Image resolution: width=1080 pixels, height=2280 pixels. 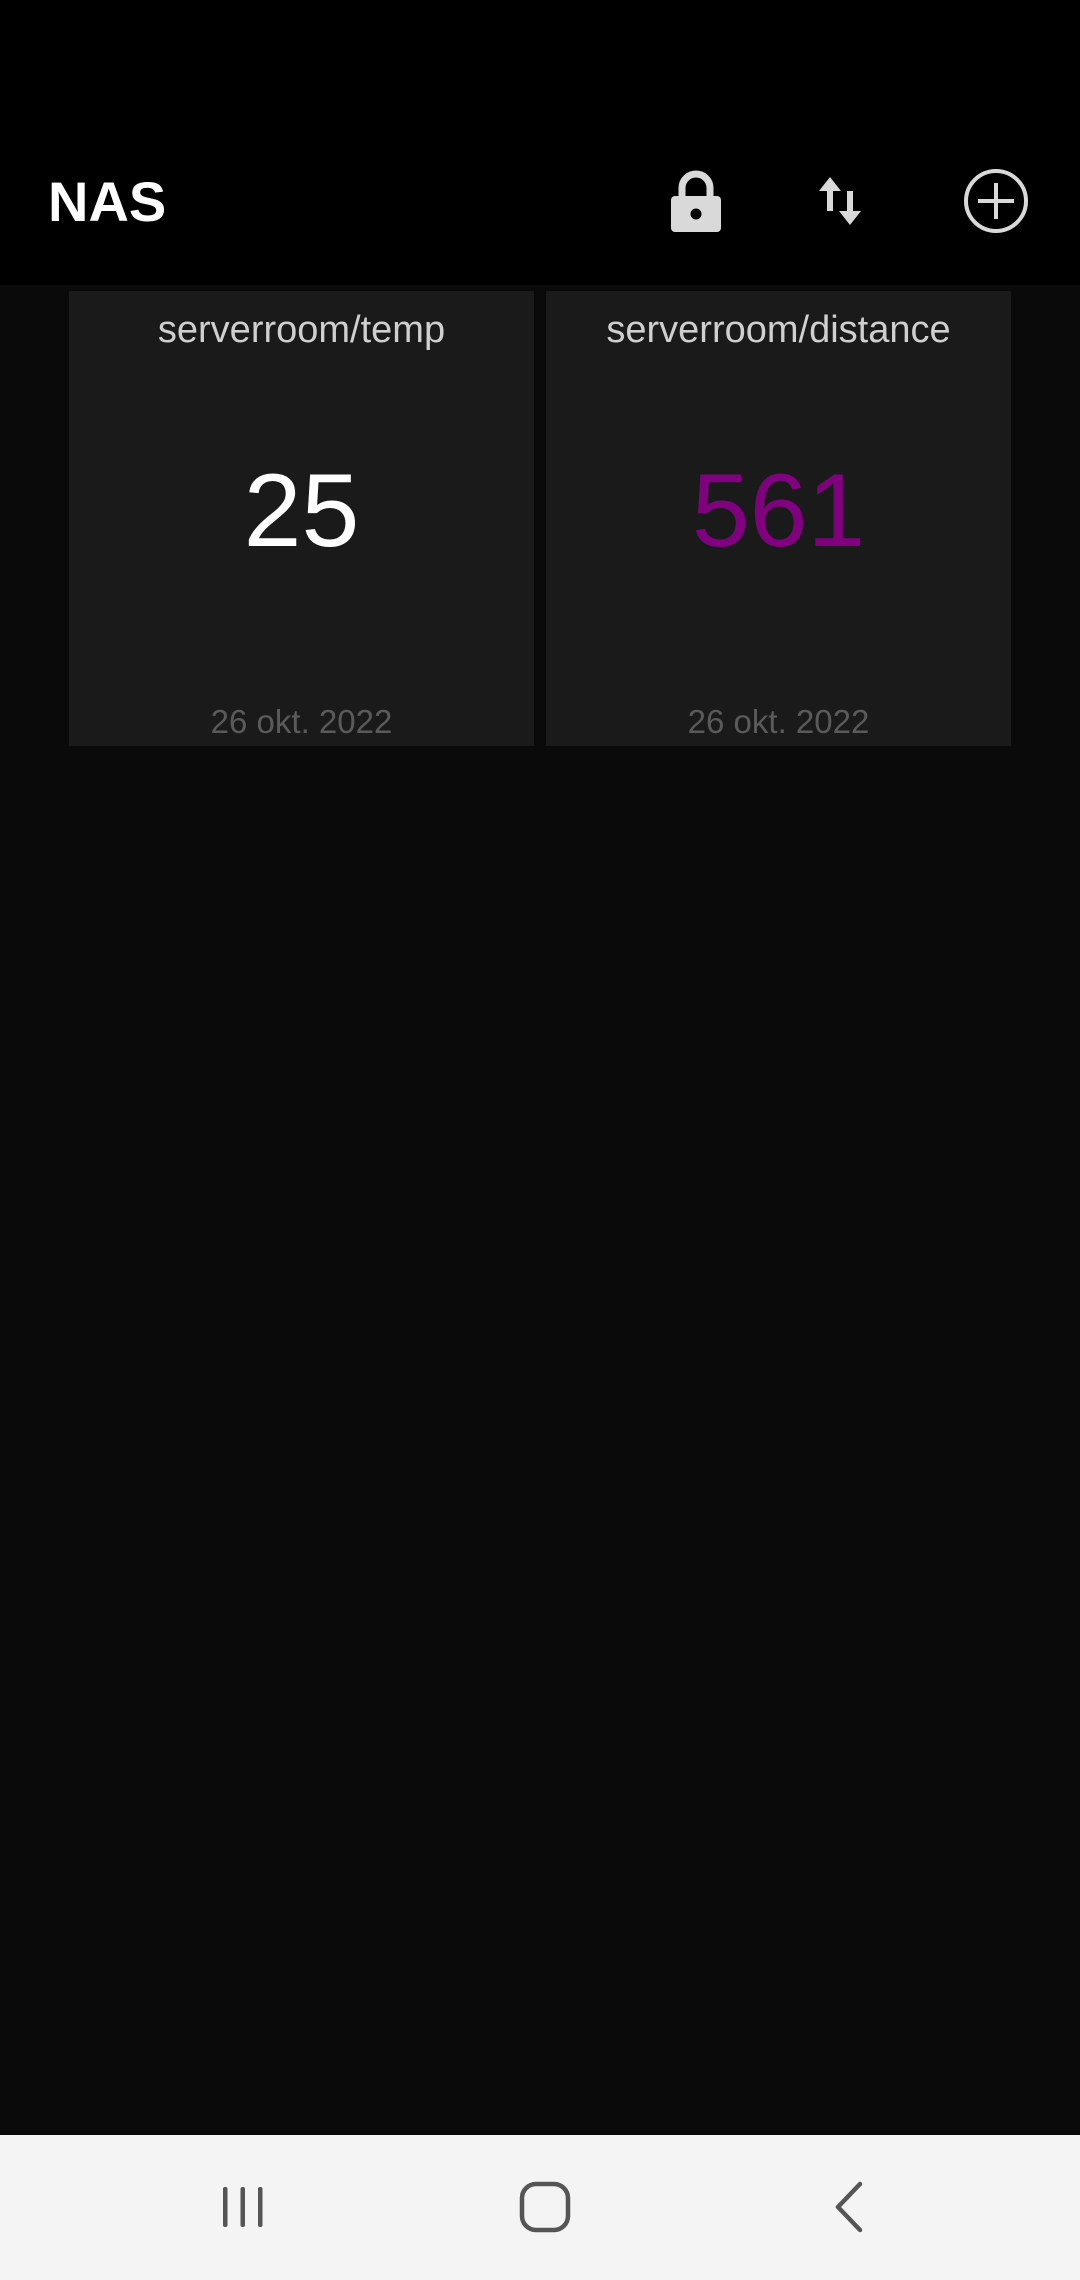 I want to click on tile-topic: serverroom/temp, so click(x=301, y=330).